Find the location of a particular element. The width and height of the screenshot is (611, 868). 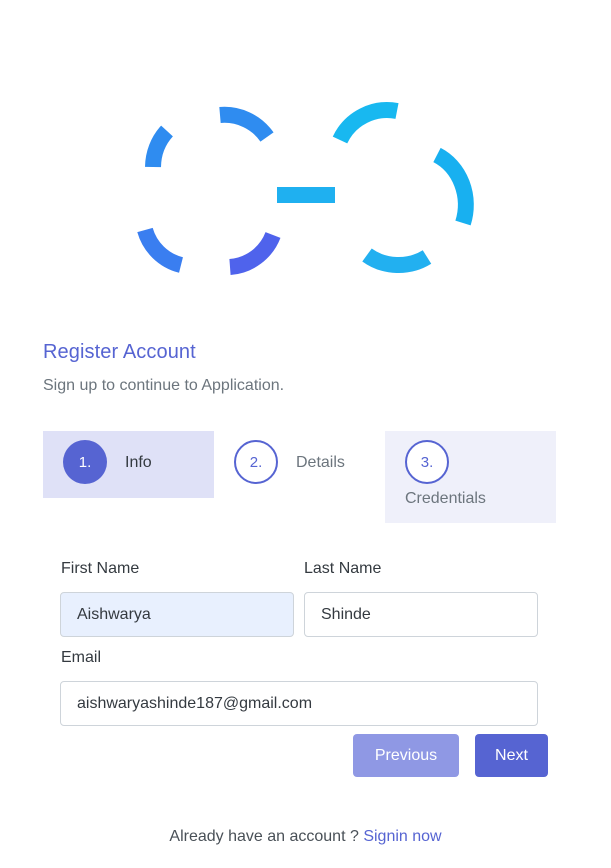

email-label: Email is located at coordinates (81, 657).